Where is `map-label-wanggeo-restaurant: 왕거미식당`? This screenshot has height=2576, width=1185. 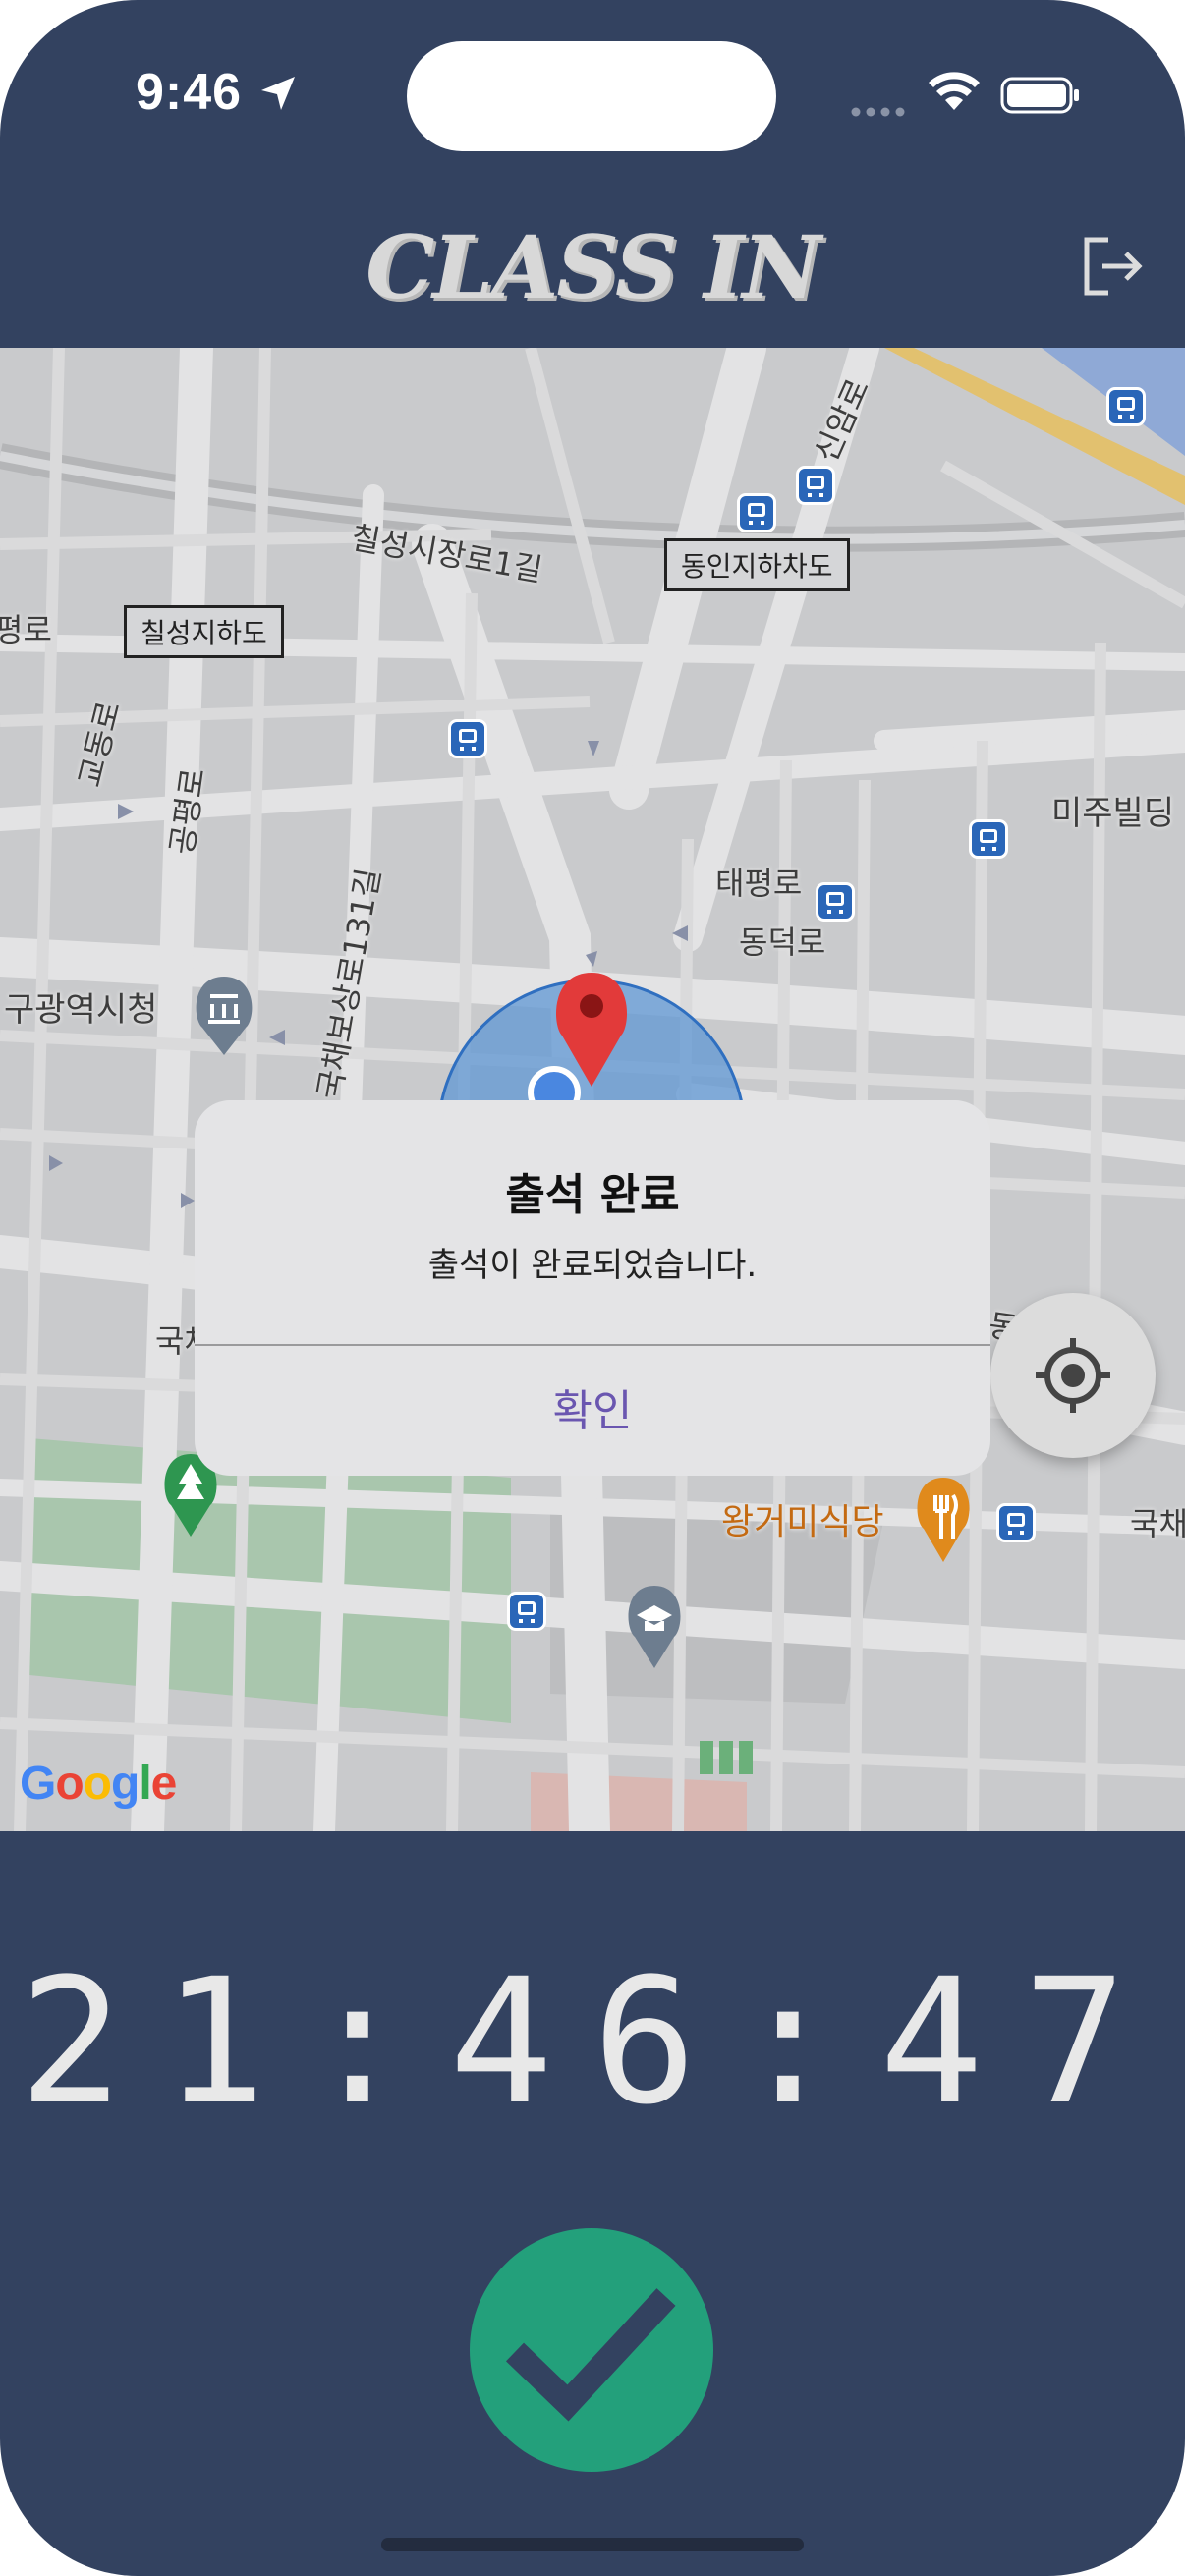 map-label-wanggeo-restaurant: 왕거미식당 is located at coordinates (803, 1522).